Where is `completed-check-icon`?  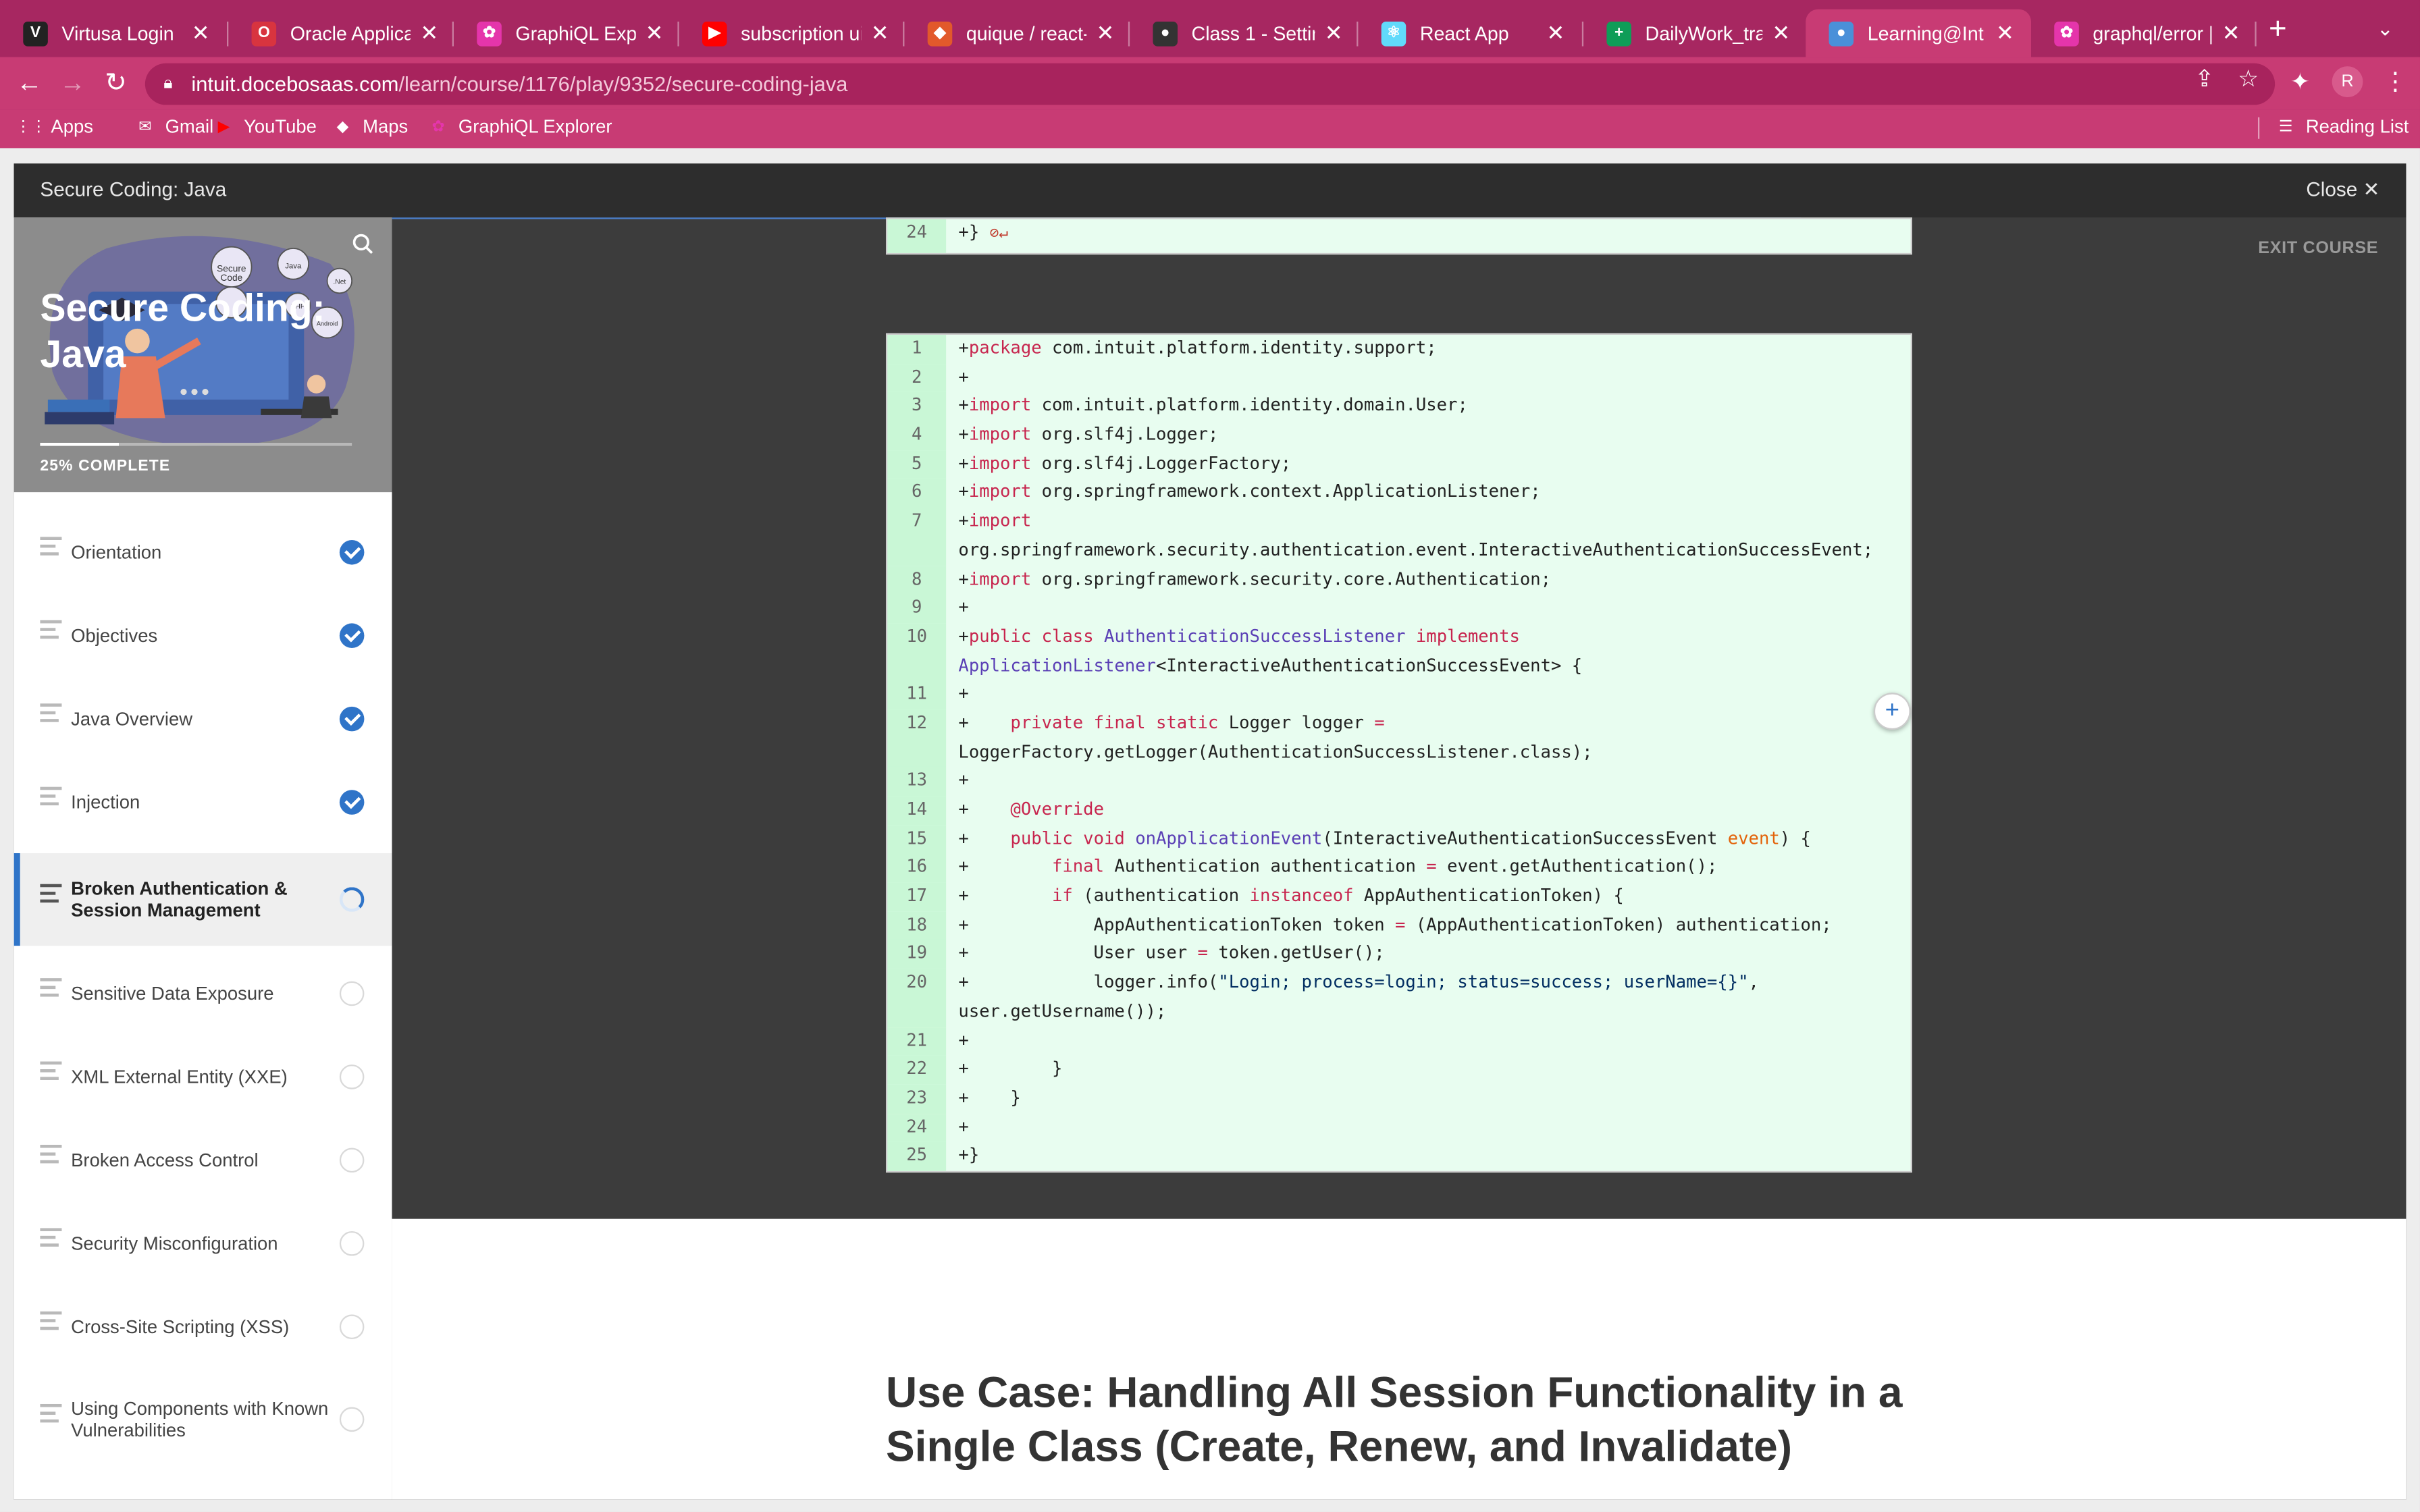 completed-check-icon is located at coordinates (352, 635).